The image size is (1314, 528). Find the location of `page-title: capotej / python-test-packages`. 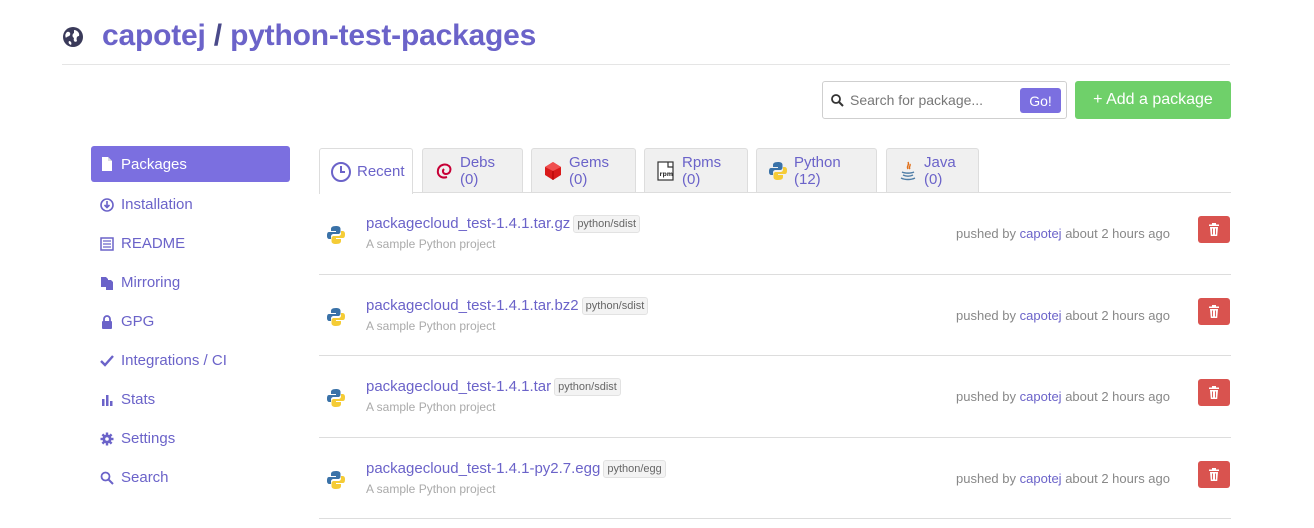

page-title: capotej / python-test-packages is located at coordinates (319, 36).